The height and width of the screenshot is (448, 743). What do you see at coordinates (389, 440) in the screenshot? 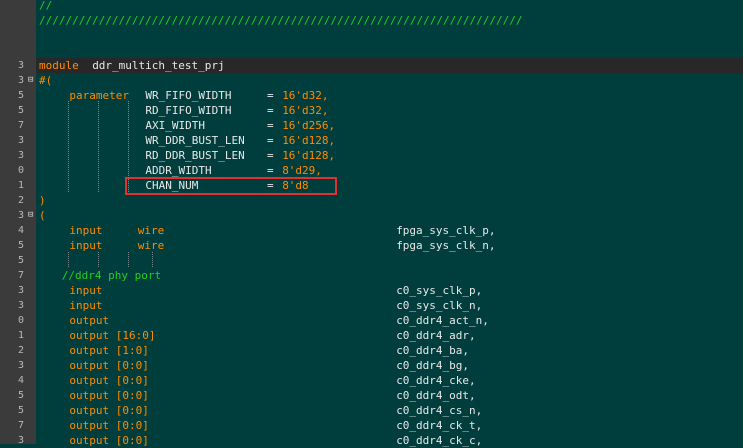
I see `code-line: output [0:0] c0_ddr4_ck_c,` at bounding box center [389, 440].